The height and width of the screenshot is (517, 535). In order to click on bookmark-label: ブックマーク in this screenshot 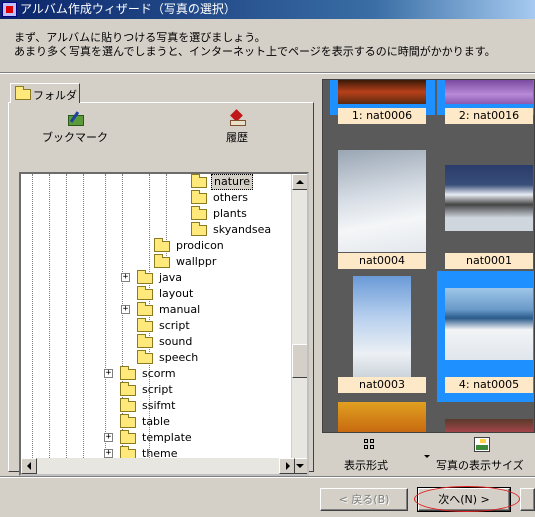, I will do `click(75, 137)`.